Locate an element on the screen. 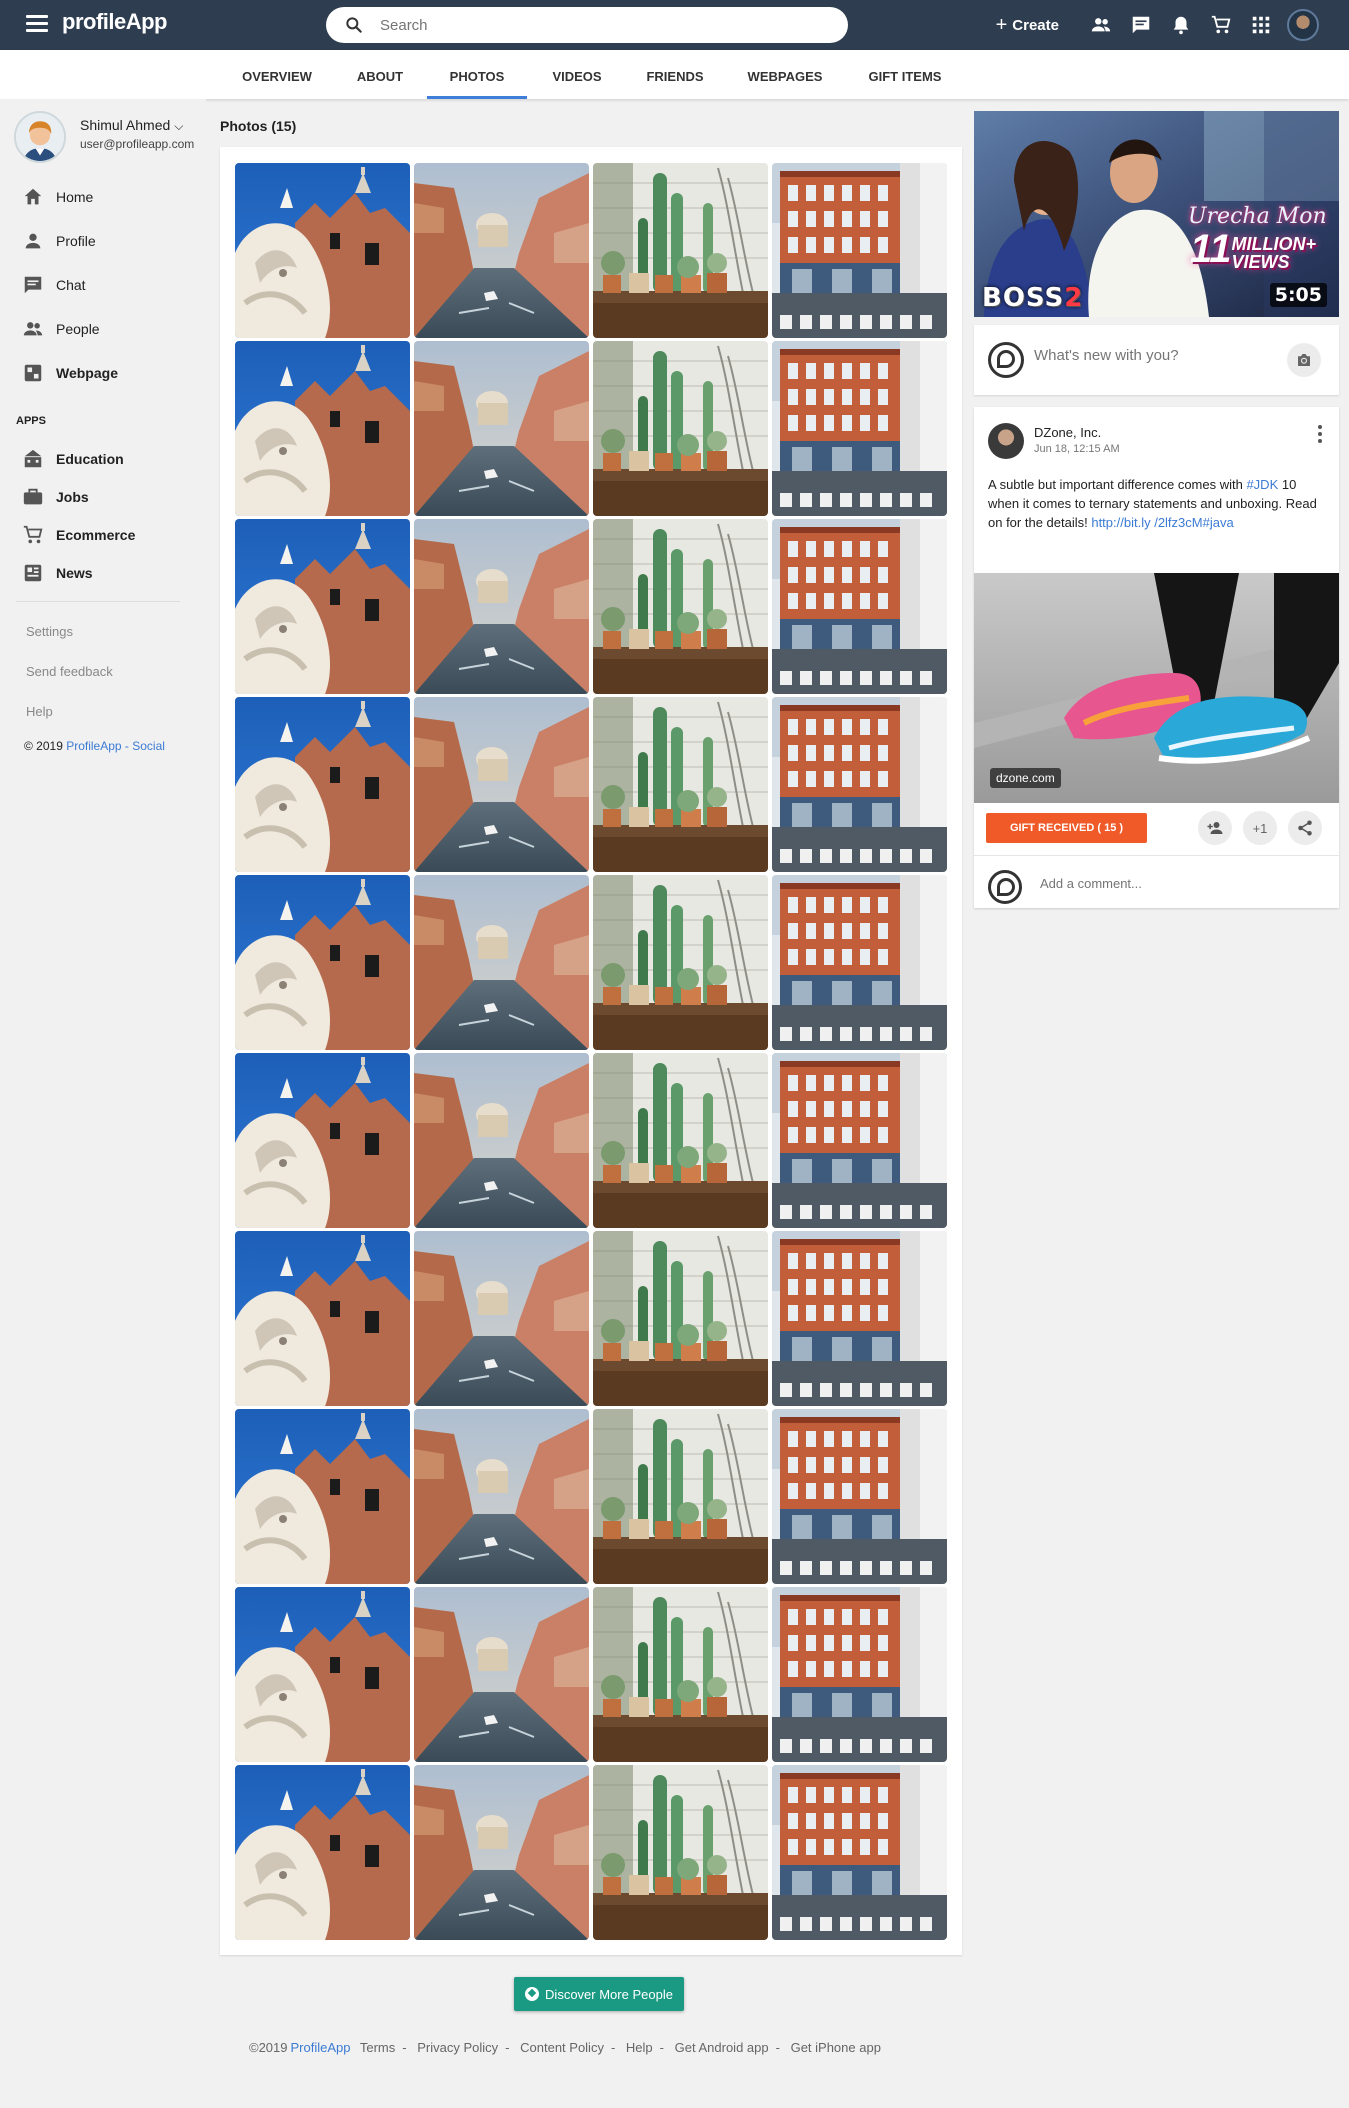  footer-terms-link: Terms is located at coordinates (377, 2047).